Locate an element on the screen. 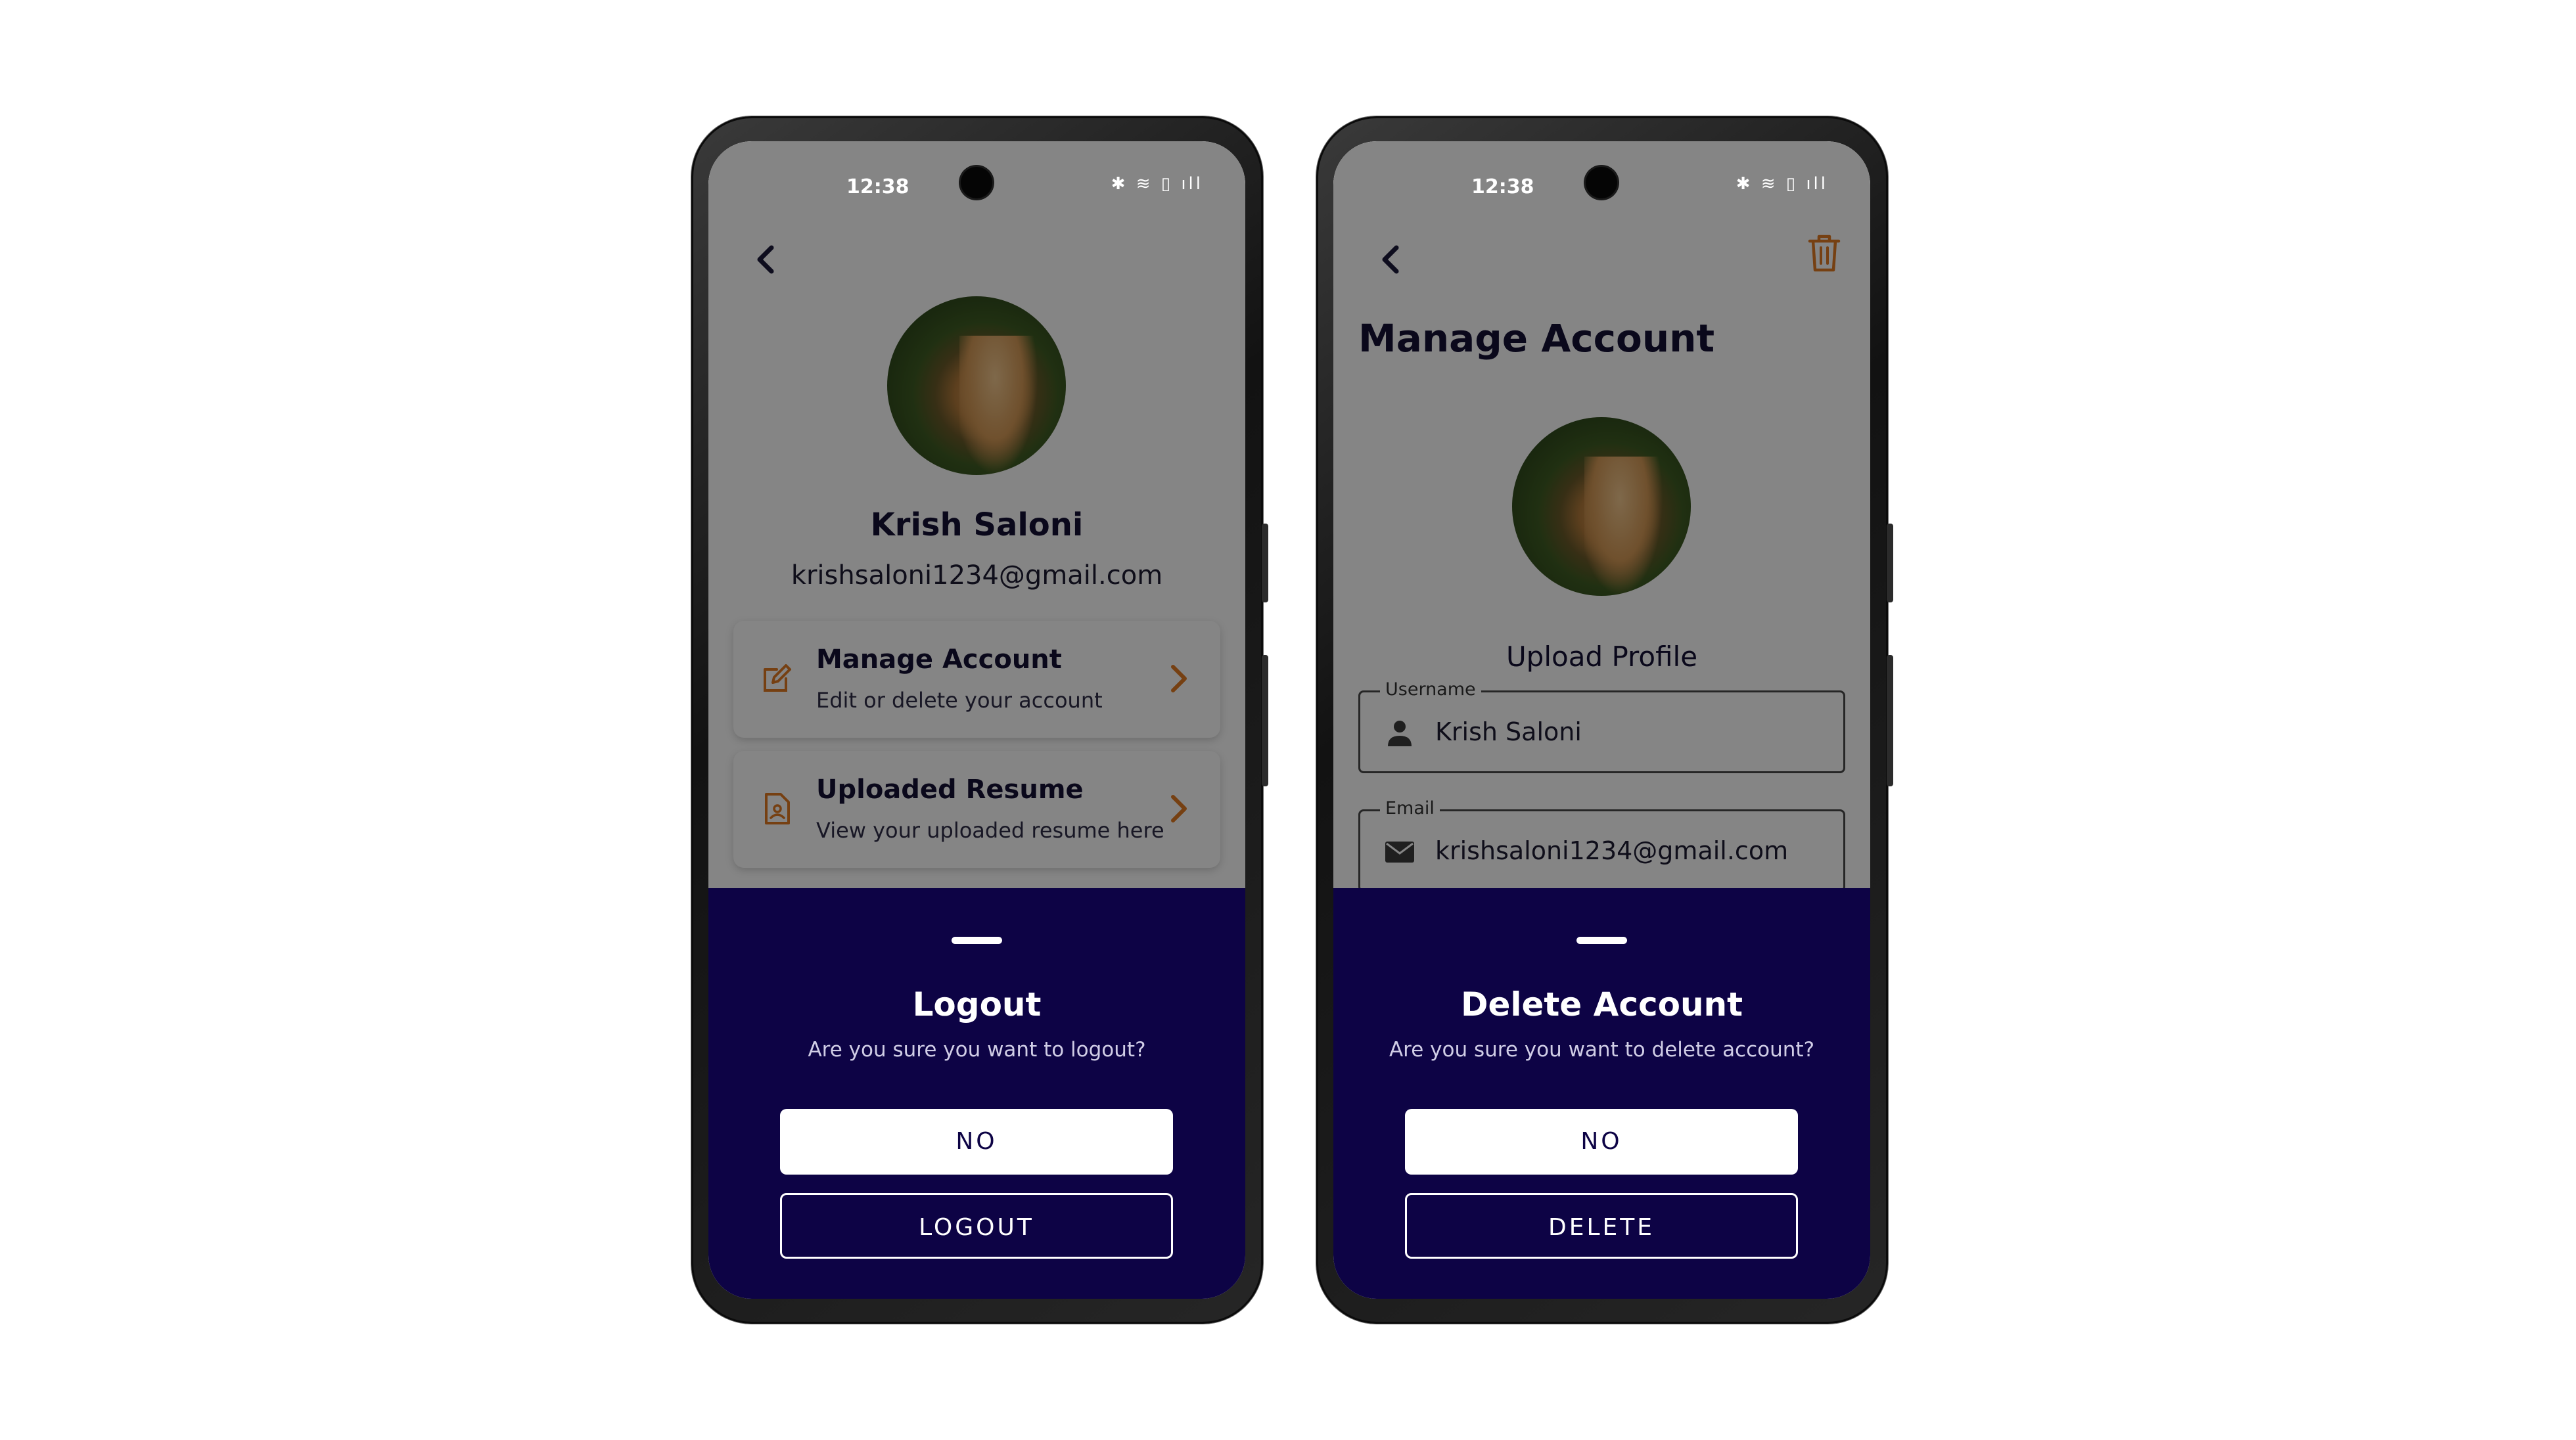  sheet-title: Delete Account is located at coordinates (1601, 1004).